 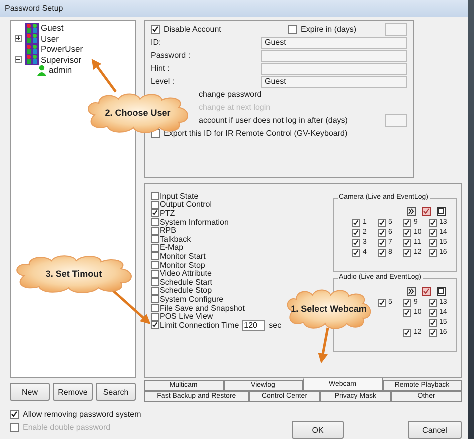 I want to click on tree-item: User, so click(x=50, y=39).